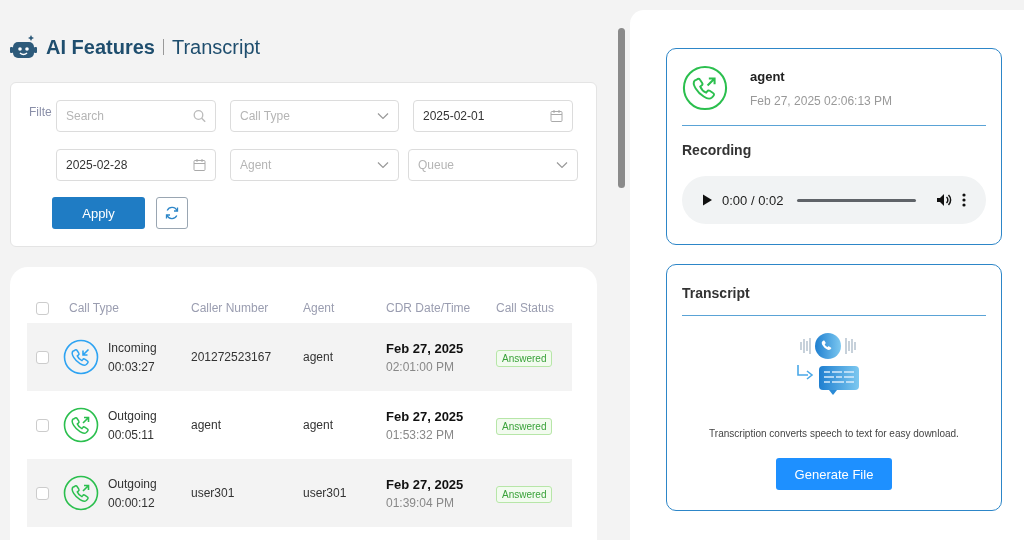  I want to click on section-title: Recording, so click(717, 150).